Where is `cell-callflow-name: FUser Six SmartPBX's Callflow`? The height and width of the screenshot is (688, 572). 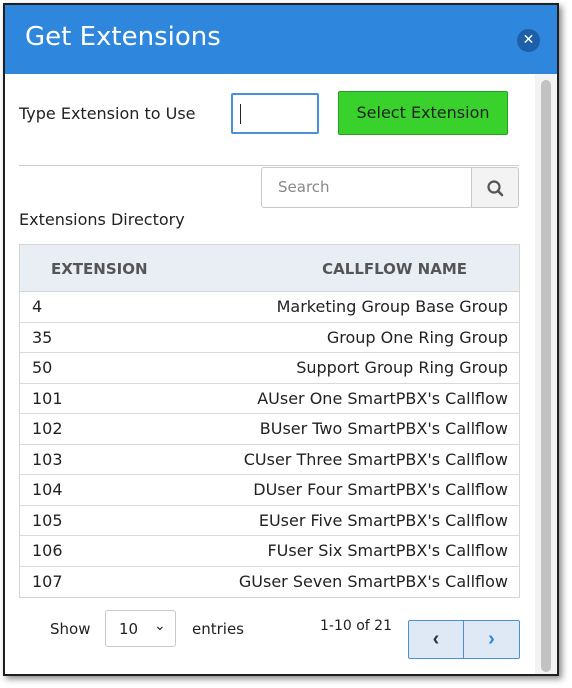 cell-callflow-name: FUser Six SmartPBX's Callflow is located at coordinates (387, 550).